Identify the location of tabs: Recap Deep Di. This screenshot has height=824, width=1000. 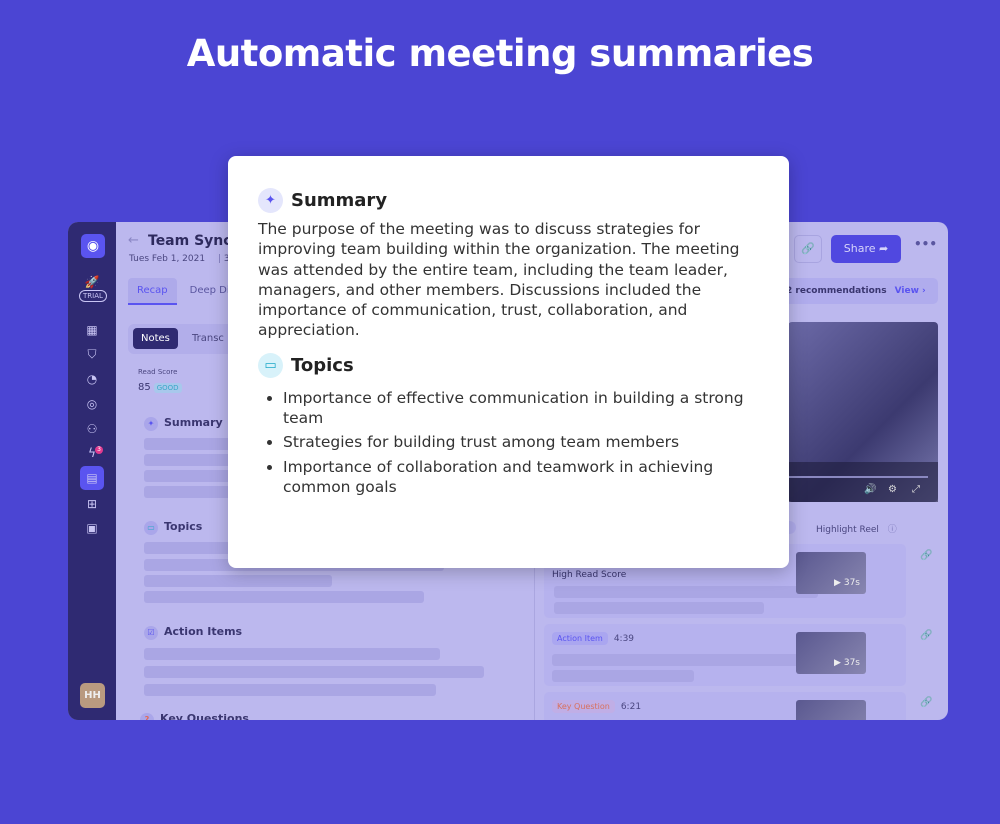
(183, 291).